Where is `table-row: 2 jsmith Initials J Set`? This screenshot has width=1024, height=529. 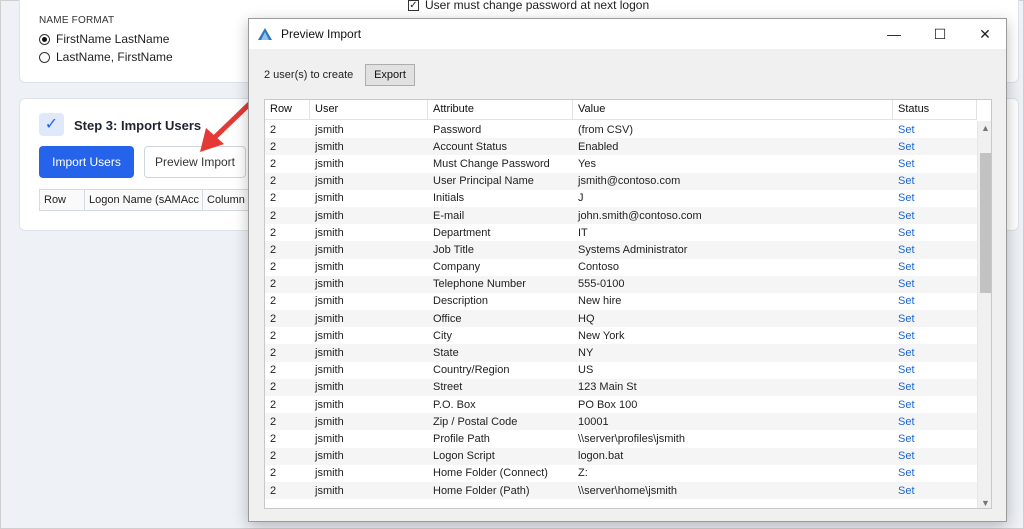
table-row: 2 jsmith Initials J Set is located at coordinates (621, 198).